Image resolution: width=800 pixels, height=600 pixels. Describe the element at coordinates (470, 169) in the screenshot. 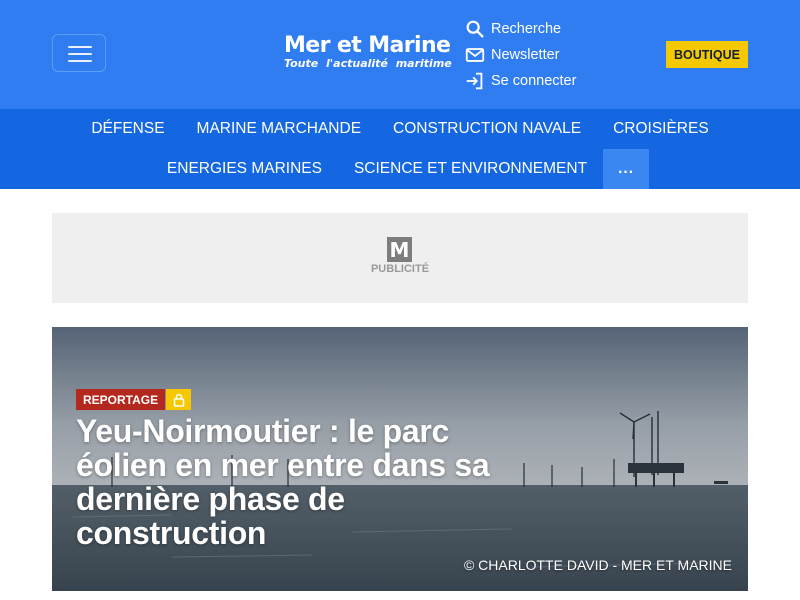

I see `nav-item-science-environnement: SCIENCE ET ENVIRONNEMENT` at that location.